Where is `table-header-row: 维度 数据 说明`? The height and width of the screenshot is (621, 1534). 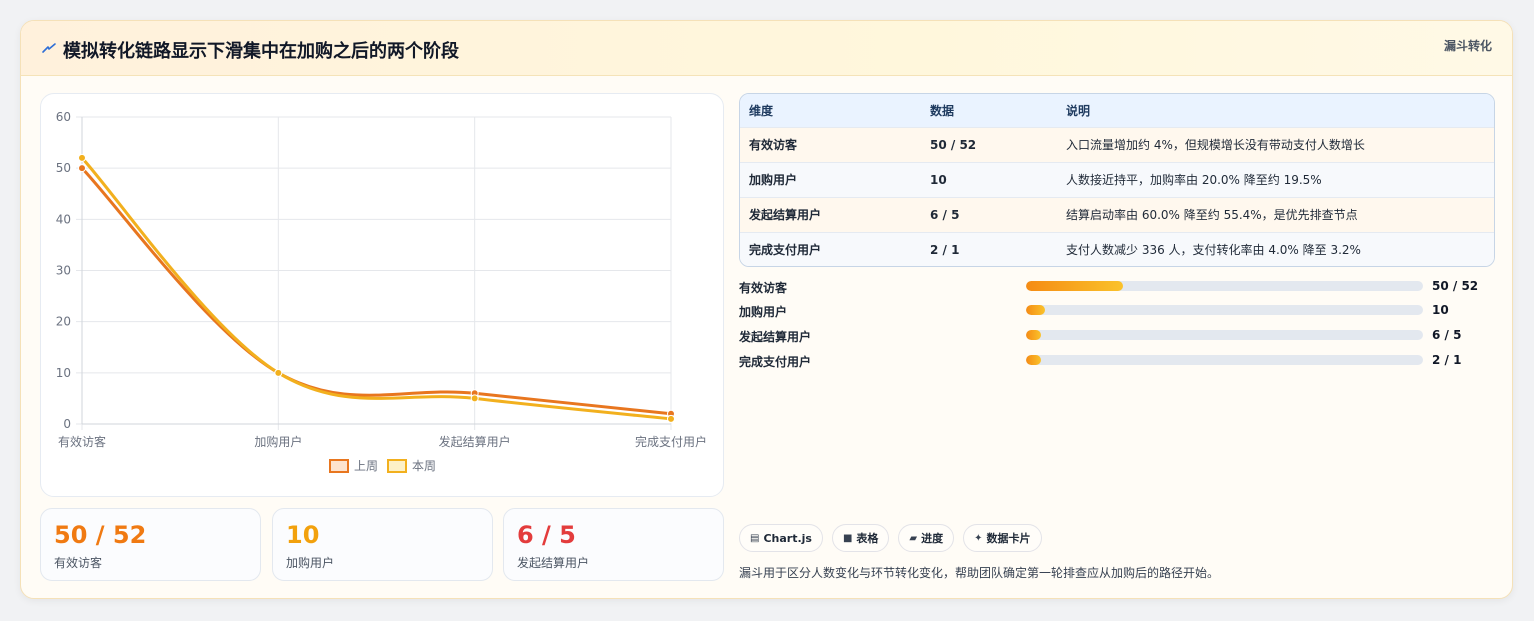
table-header-row: 维度 数据 说明 is located at coordinates (1117, 110).